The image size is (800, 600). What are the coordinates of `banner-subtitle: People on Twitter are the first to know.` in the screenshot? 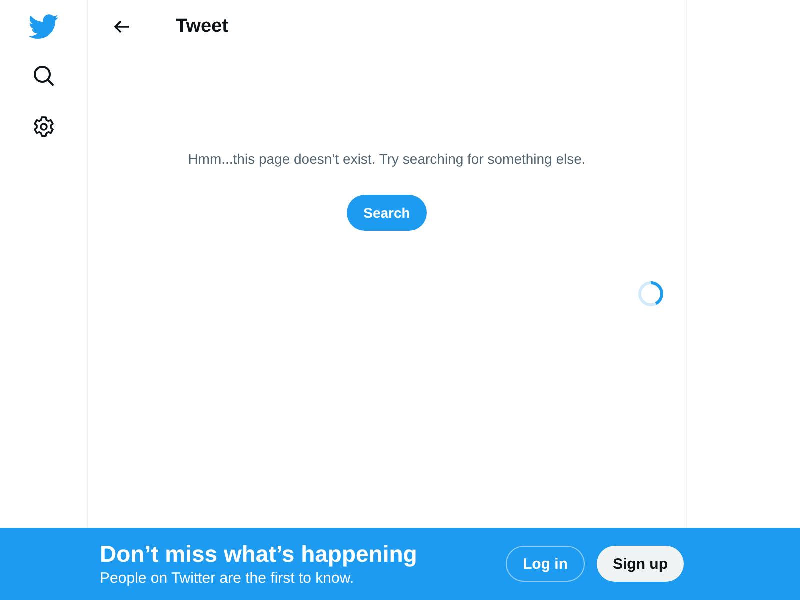 It's located at (228, 578).